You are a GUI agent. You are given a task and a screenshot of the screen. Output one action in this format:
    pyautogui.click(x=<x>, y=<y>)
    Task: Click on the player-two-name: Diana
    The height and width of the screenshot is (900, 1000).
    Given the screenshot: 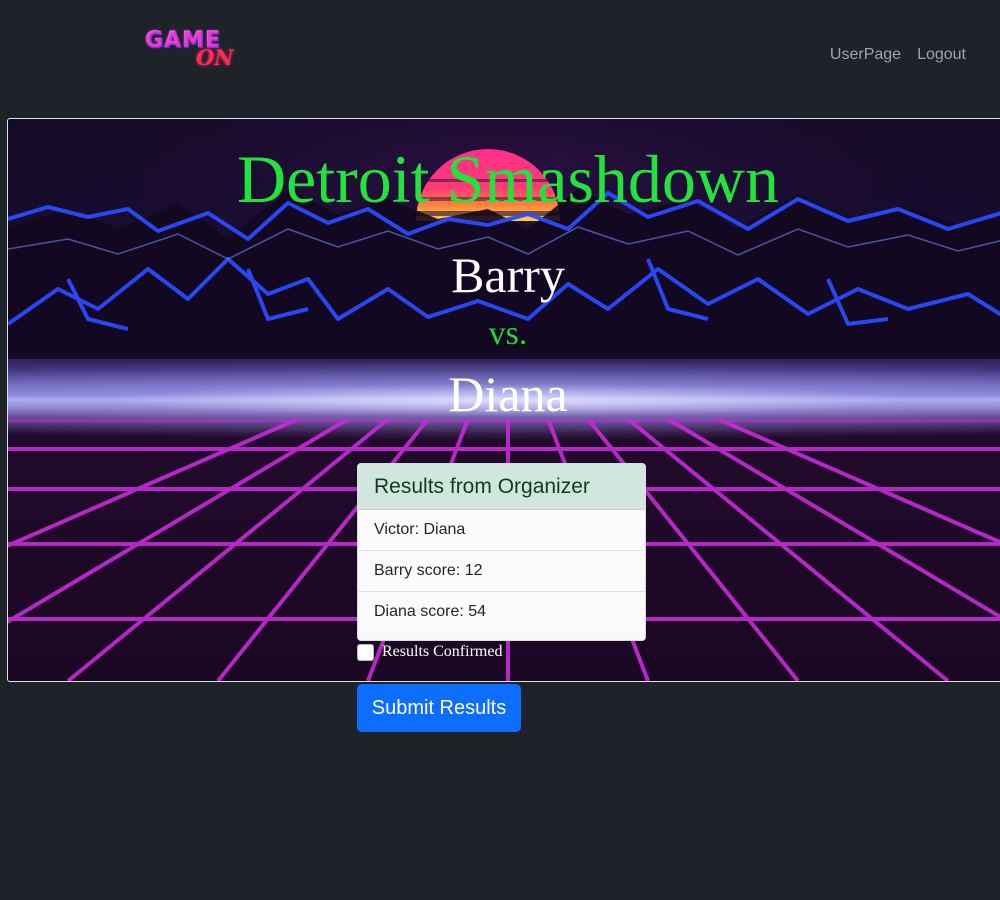 What is the action you would take?
    pyautogui.click(x=508, y=394)
    